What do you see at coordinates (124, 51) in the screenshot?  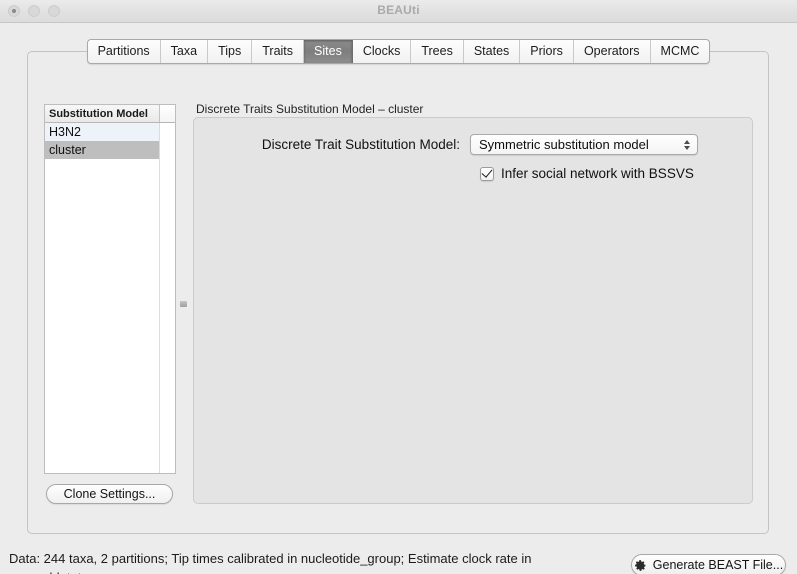 I see `tab-partitions: Partitions` at bounding box center [124, 51].